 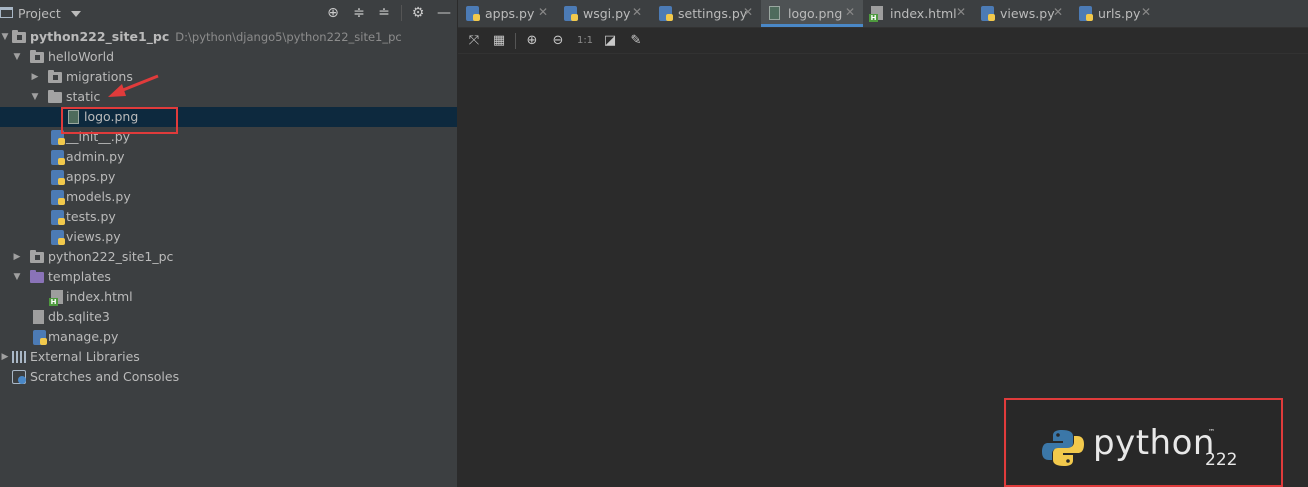 What do you see at coordinates (228, 197) in the screenshot?
I see `tree-item-models-py: models.py` at bounding box center [228, 197].